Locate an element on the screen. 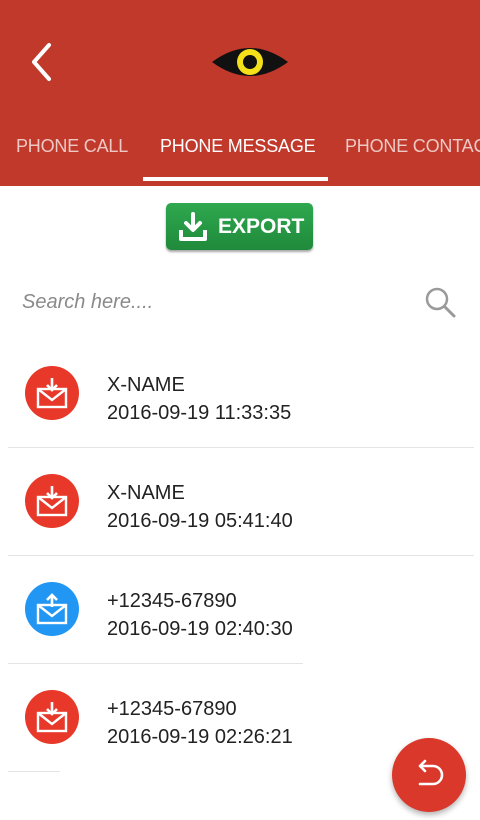 This screenshot has height=820, width=480. search-bar is located at coordinates (240, 301).